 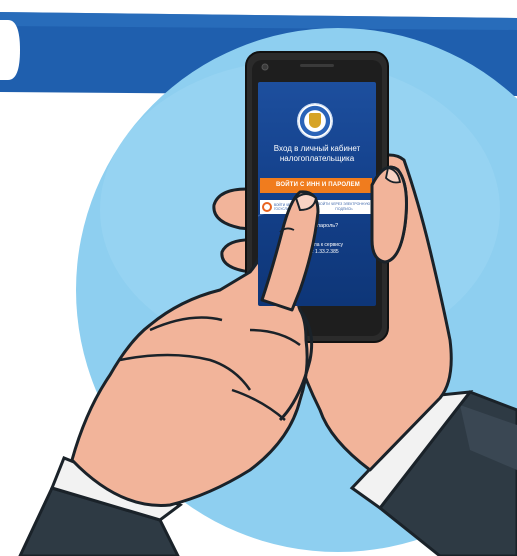 I want to click on fns-emblem-icon, so click(x=315, y=121).